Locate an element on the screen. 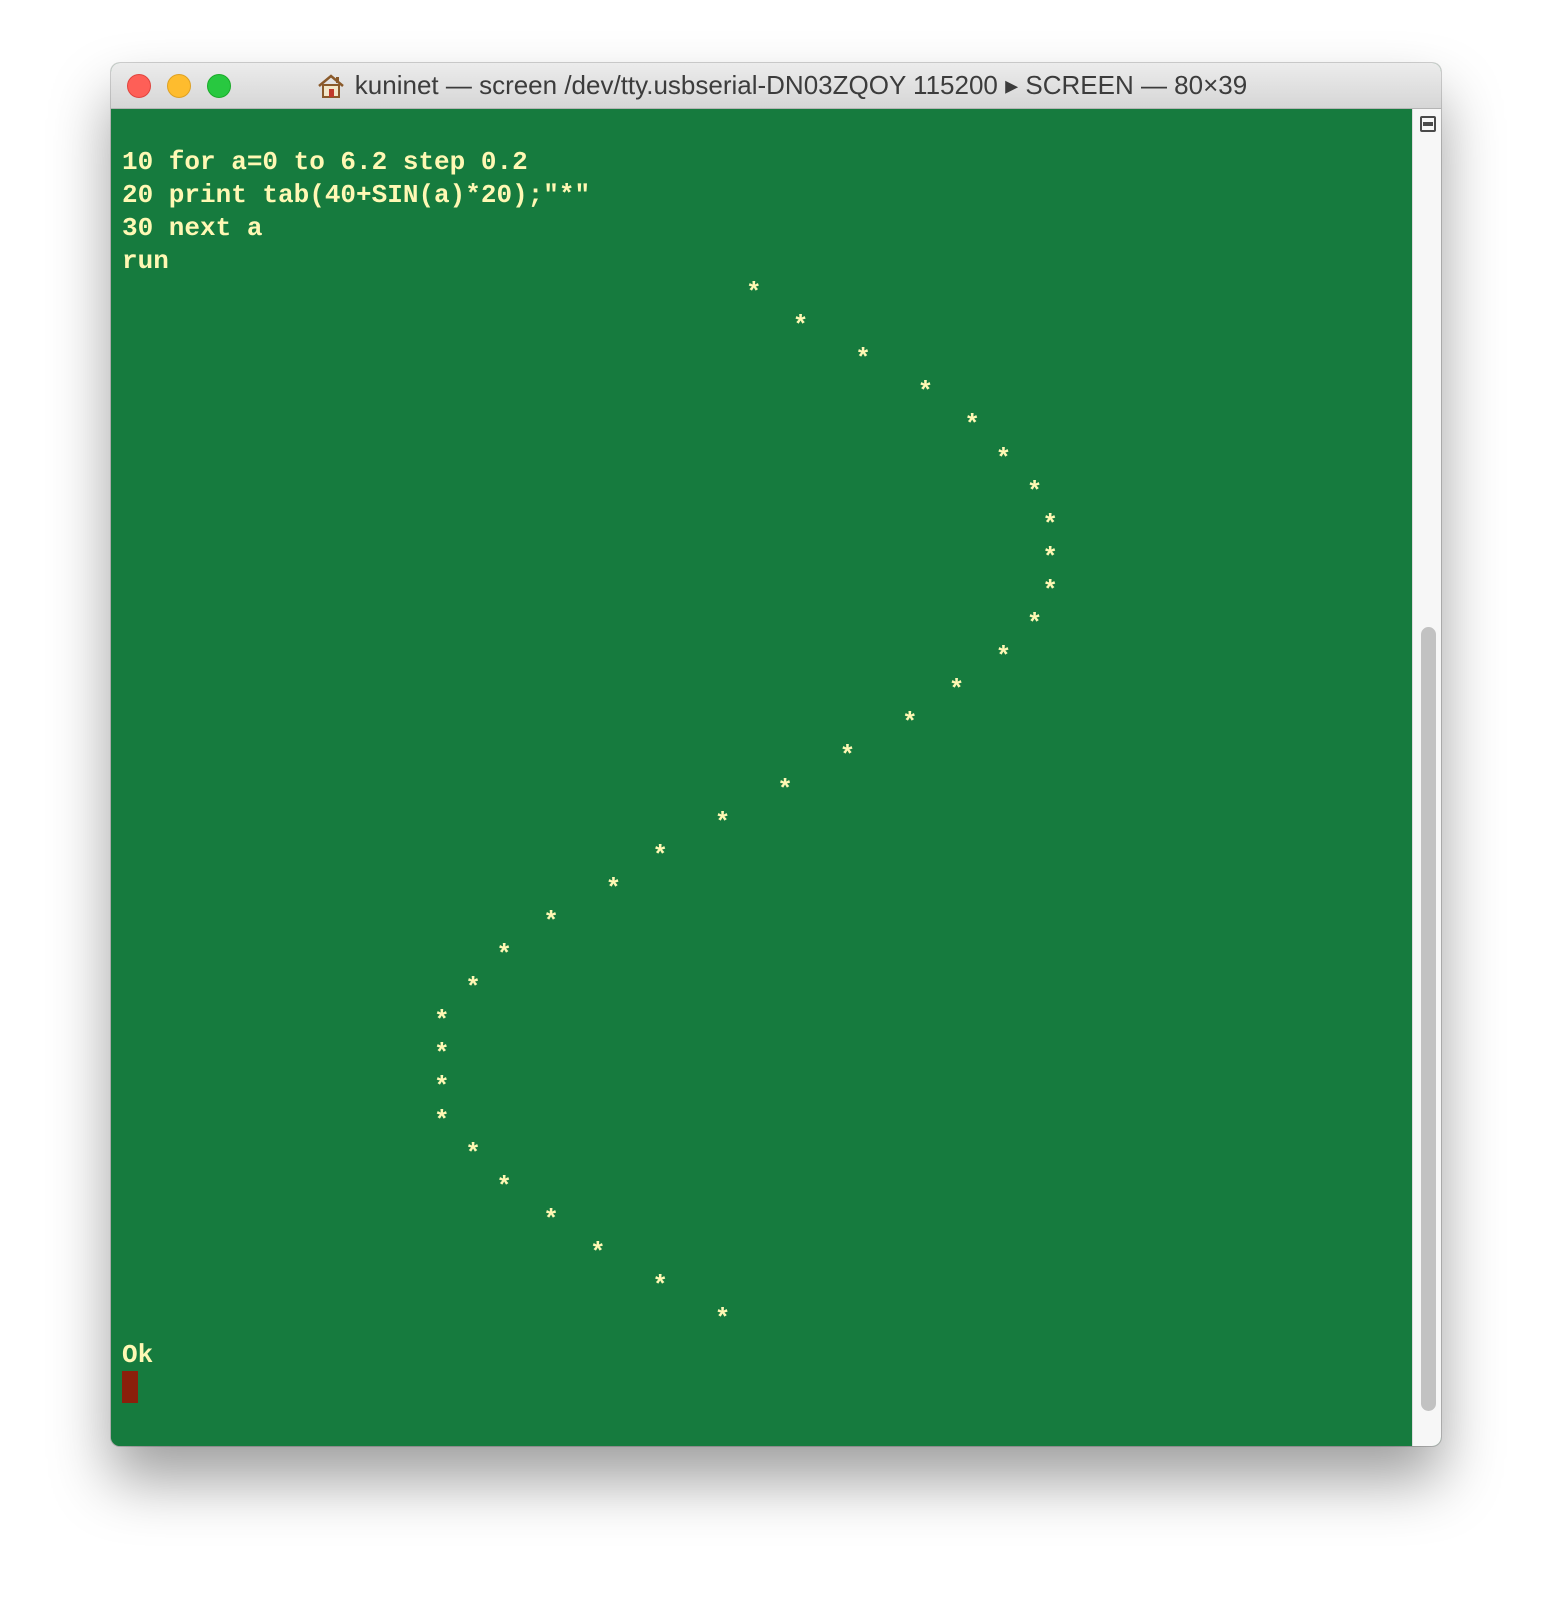 This screenshot has height=1608, width=1556. run-command: run is located at coordinates (145, 261).